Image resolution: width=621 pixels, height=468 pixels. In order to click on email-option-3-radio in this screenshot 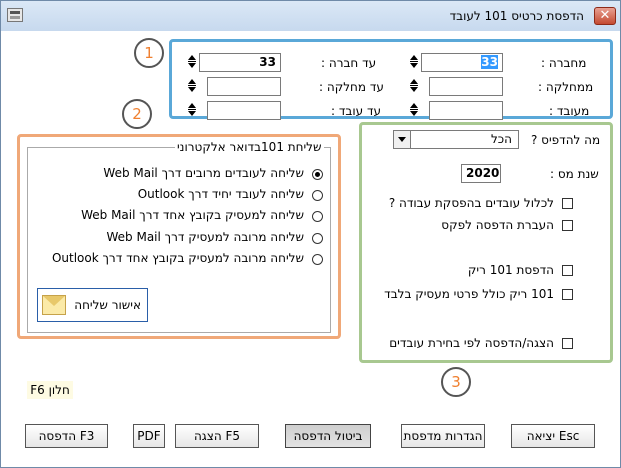, I will do `click(317, 216)`.